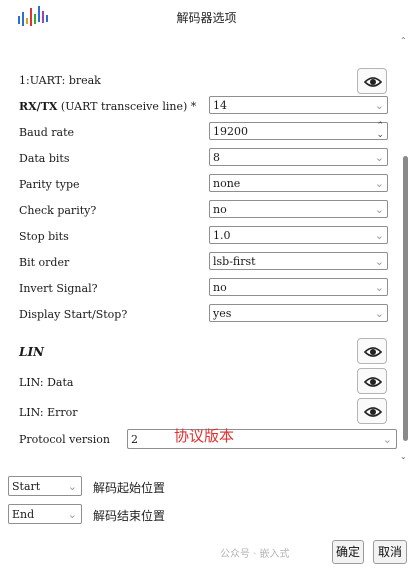  I want to click on decode-start-label: 解码起始位置, so click(129, 488).